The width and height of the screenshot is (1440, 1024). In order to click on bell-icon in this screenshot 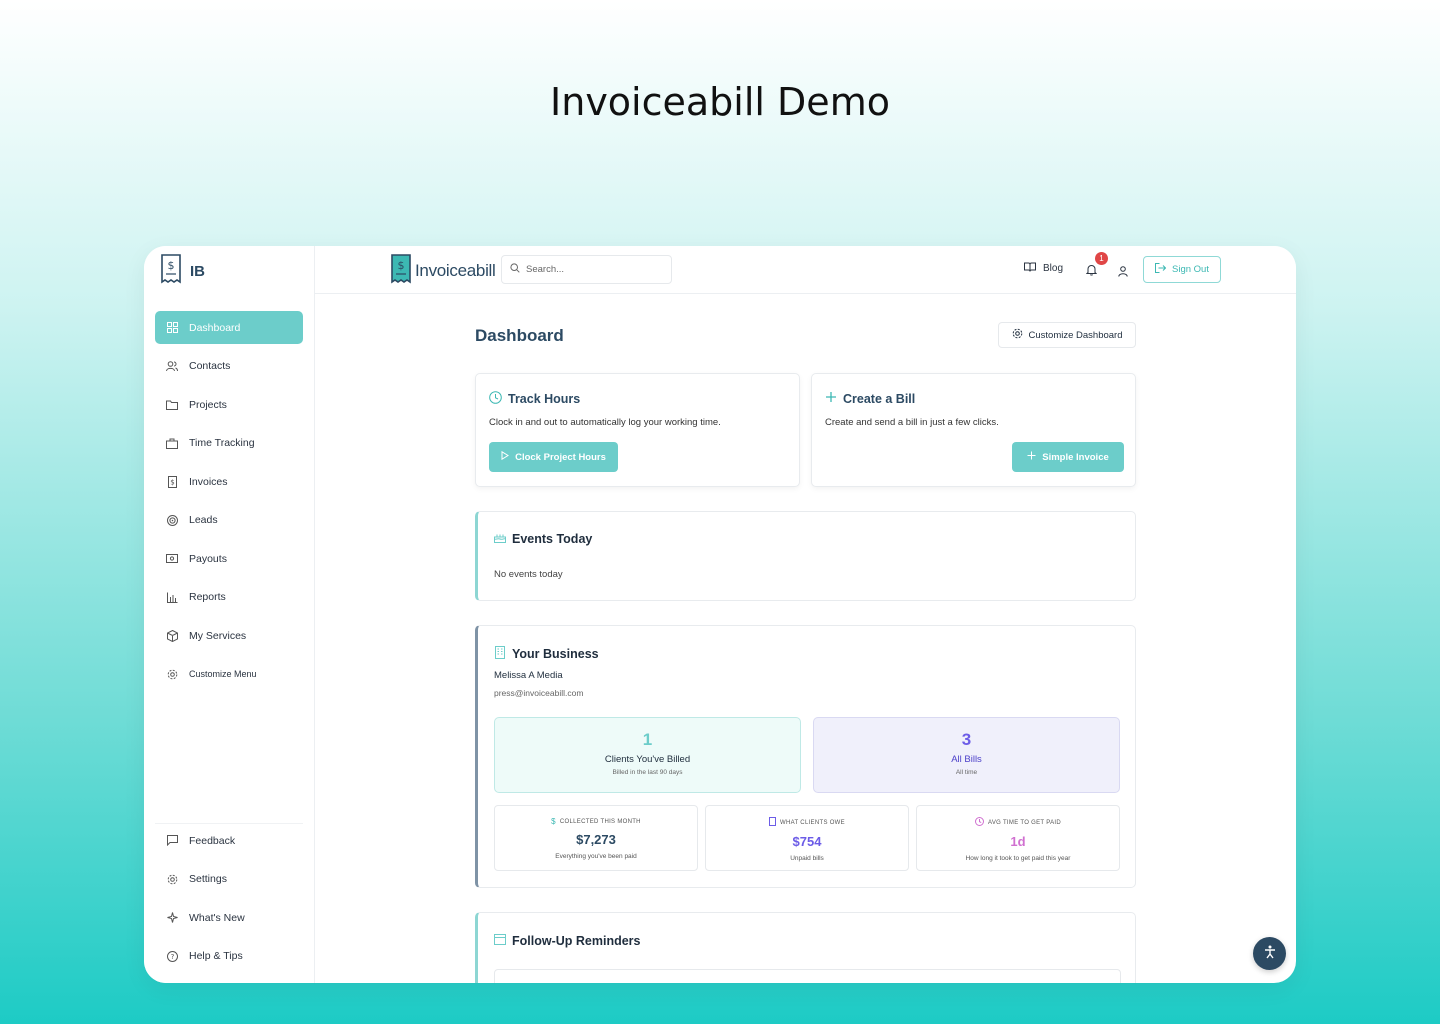, I will do `click(1091, 270)`.